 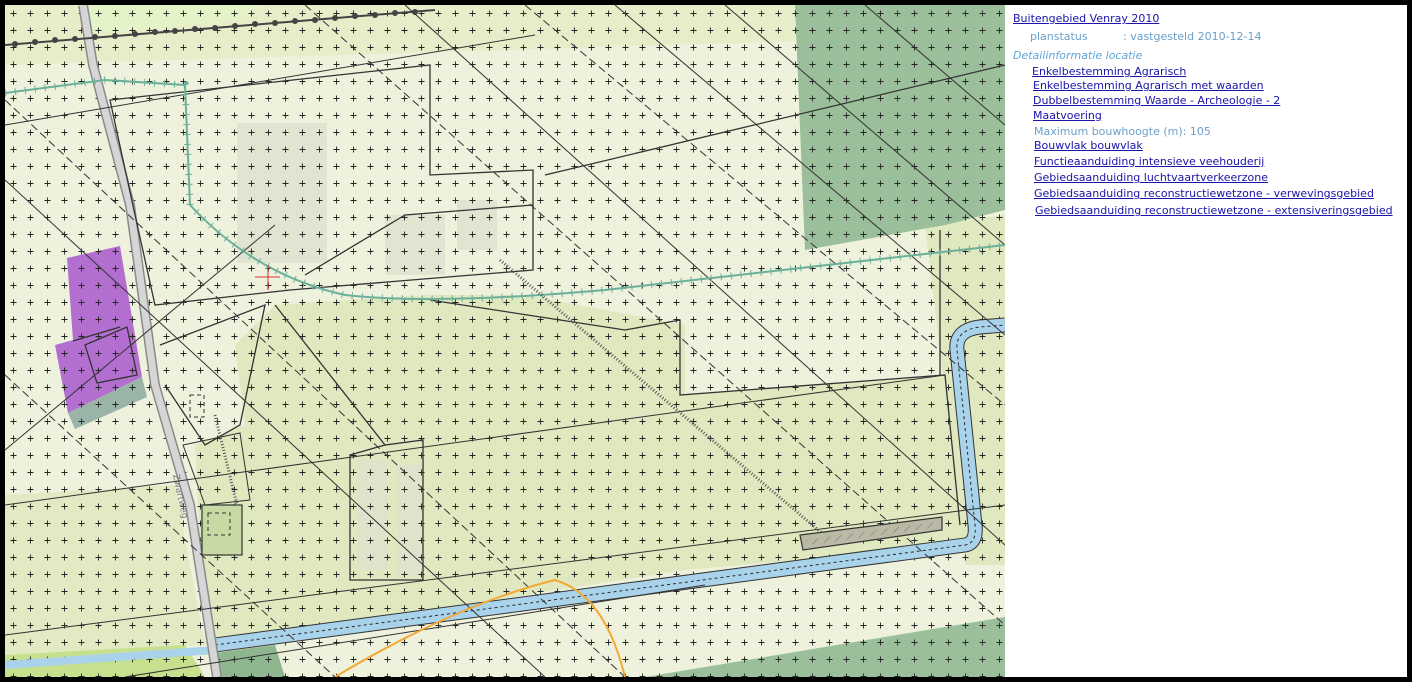 What do you see at coordinates (1109, 72) in the screenshot?
I see `item-enkelbestemming-agrarisch: Enkelbestemming Agrarisch` at bounding box center [1109, 72].